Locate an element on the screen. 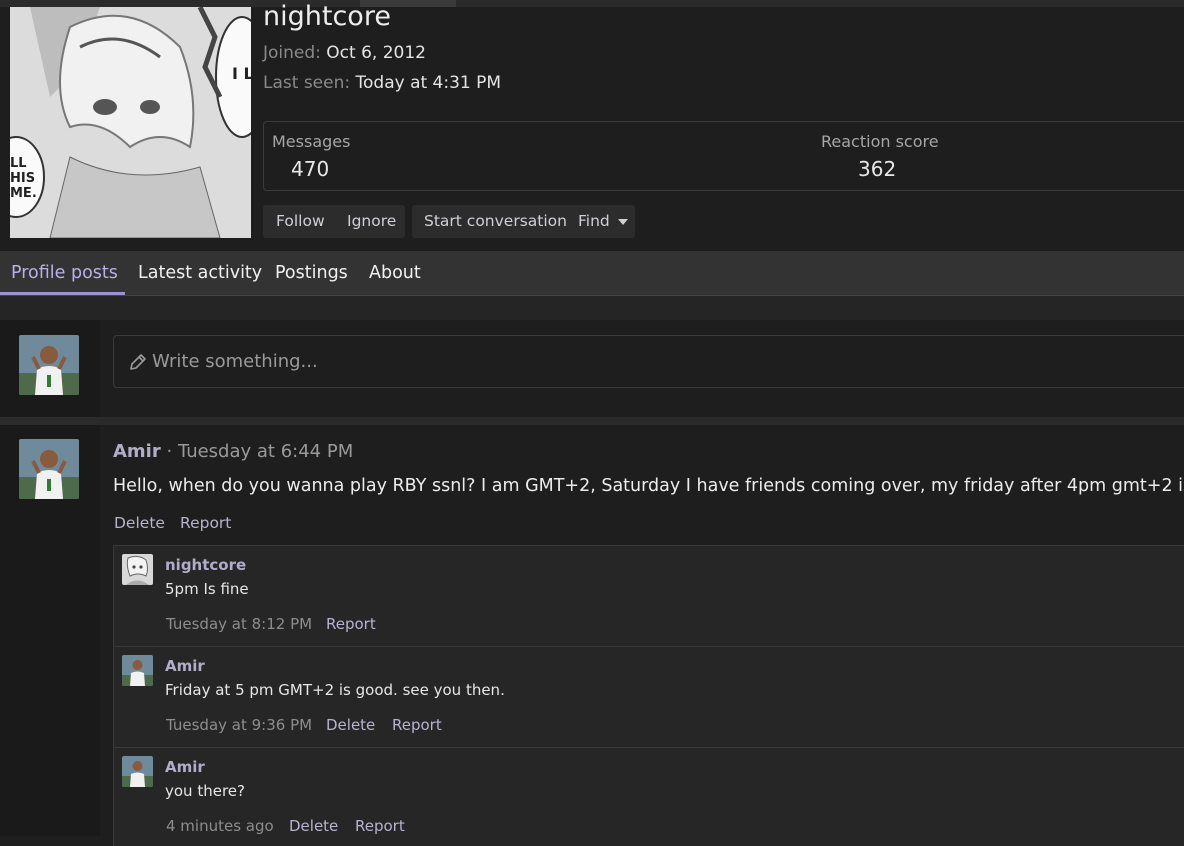 This screenshot has height=846, width=1184. section-gap is located at coordinates (592, 308).